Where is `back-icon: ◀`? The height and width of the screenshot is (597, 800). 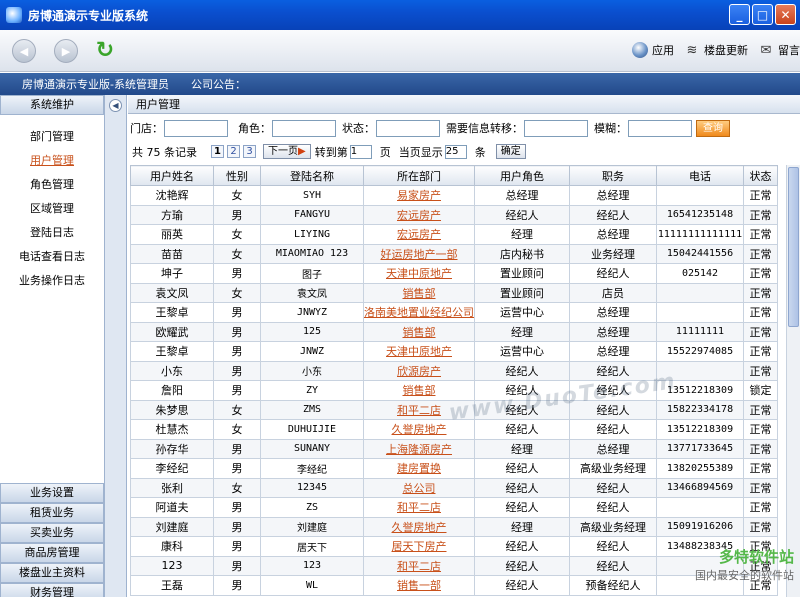 back-icon: ◀ is located at coordinates (24, 51).